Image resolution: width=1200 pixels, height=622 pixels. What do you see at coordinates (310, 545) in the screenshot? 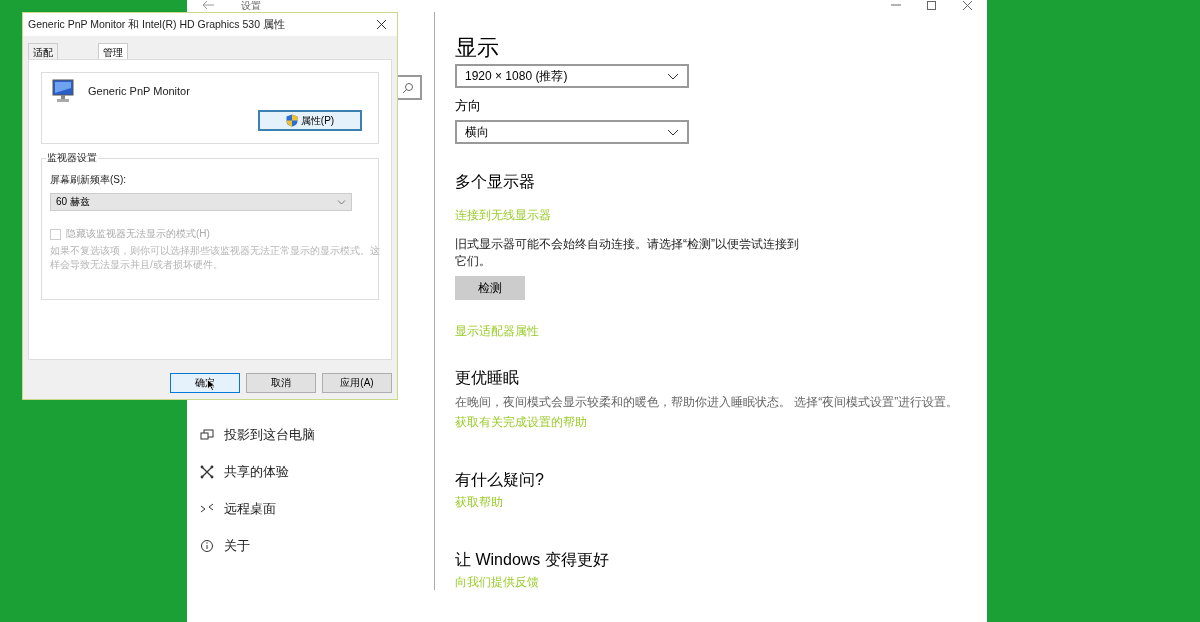
I see `nav-item: 关于` at bounding box center [310, 545].